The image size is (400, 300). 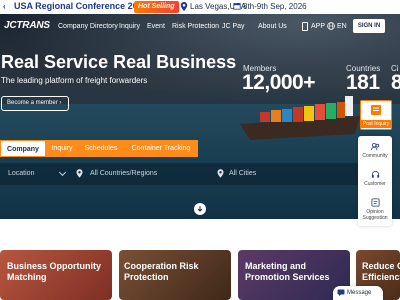 I want to click on nav-about-us: About Us, so click(x=272, y=26).